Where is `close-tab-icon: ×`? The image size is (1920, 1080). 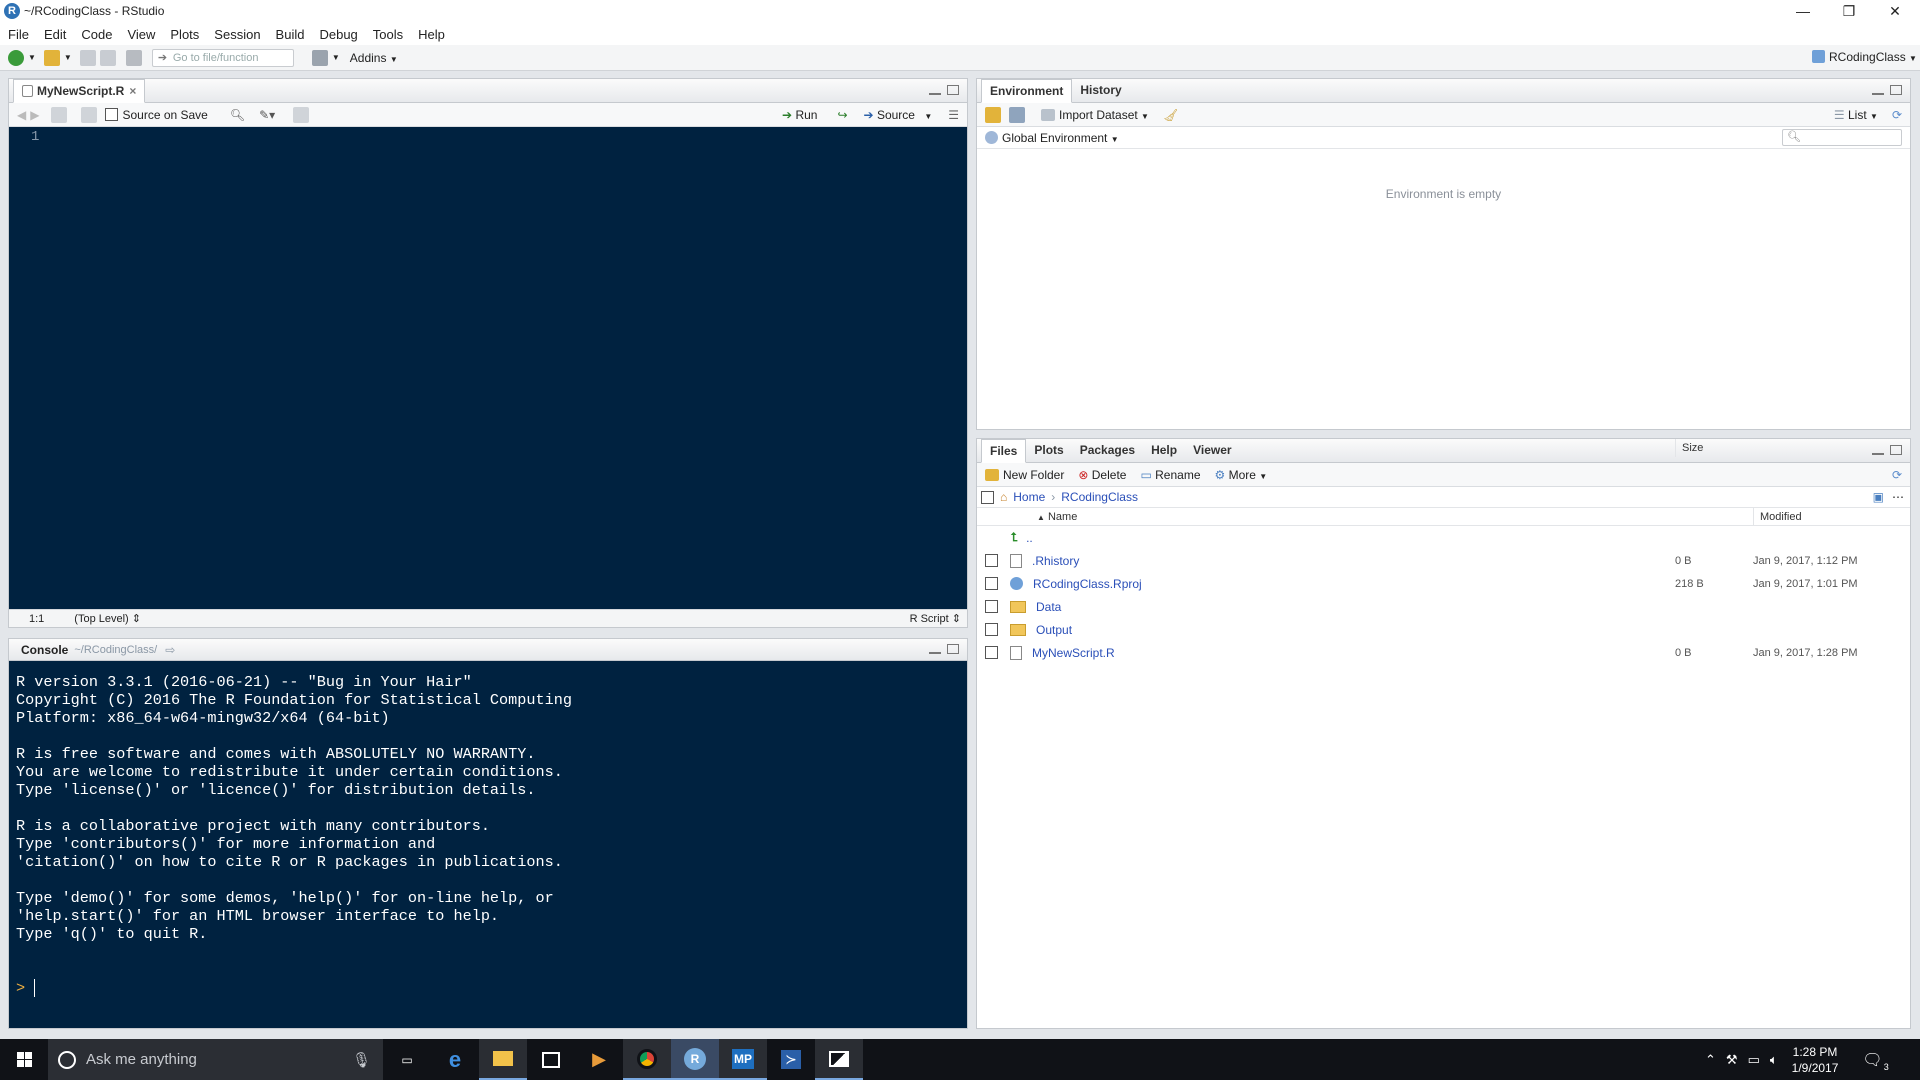
close-tab-icon: × is located at coordinates (132, 91).